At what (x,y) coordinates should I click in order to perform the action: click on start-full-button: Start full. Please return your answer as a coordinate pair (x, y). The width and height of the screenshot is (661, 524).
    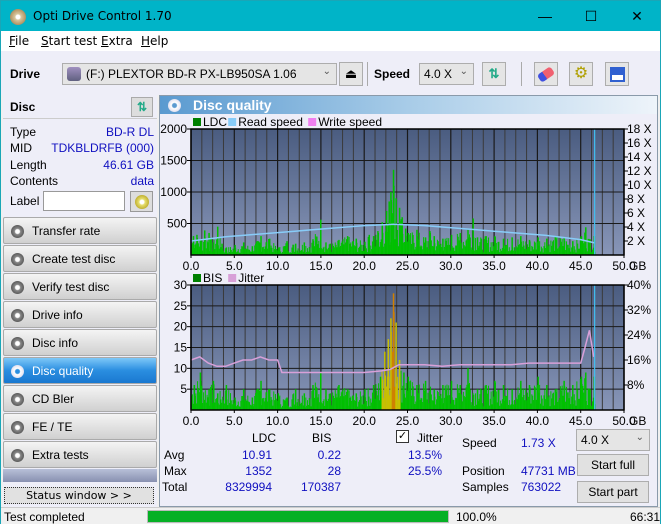
    Looking at the image, I should click on (613, 465).